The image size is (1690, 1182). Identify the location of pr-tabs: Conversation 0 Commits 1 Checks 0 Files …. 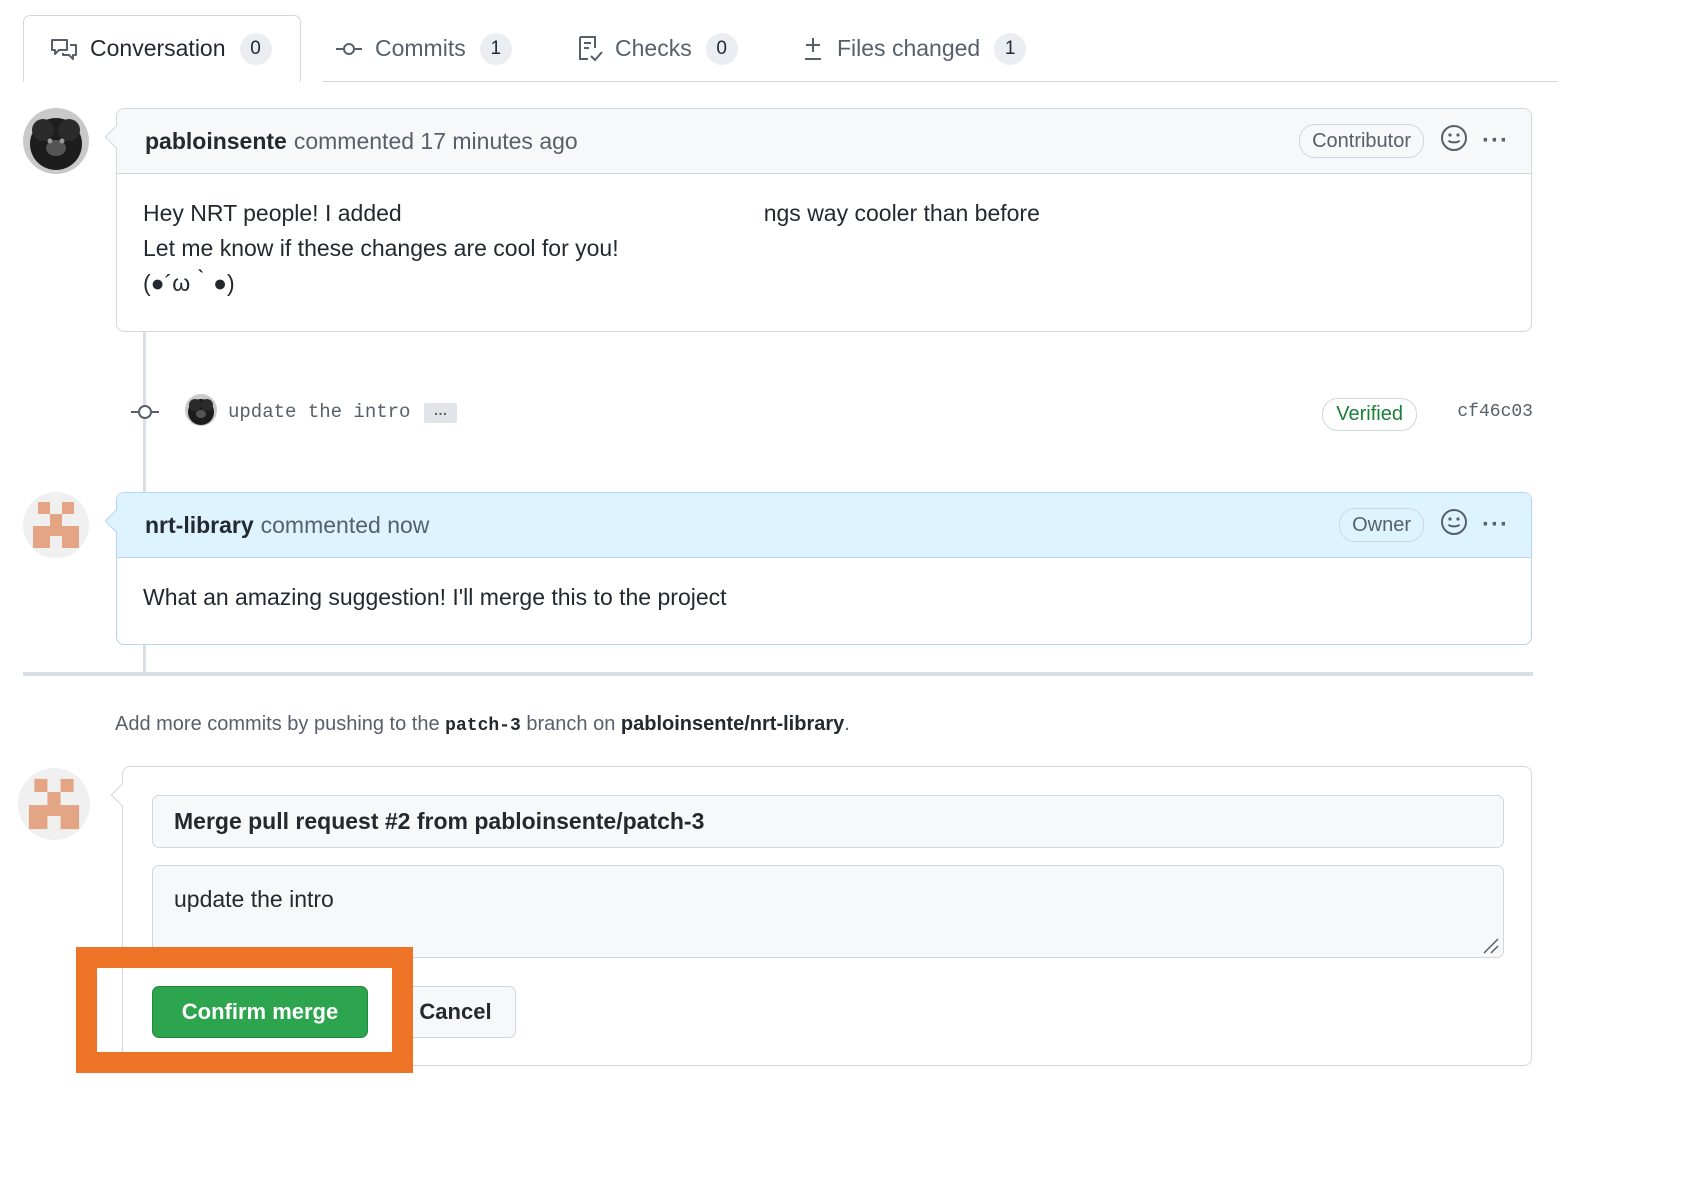
(790, 48).